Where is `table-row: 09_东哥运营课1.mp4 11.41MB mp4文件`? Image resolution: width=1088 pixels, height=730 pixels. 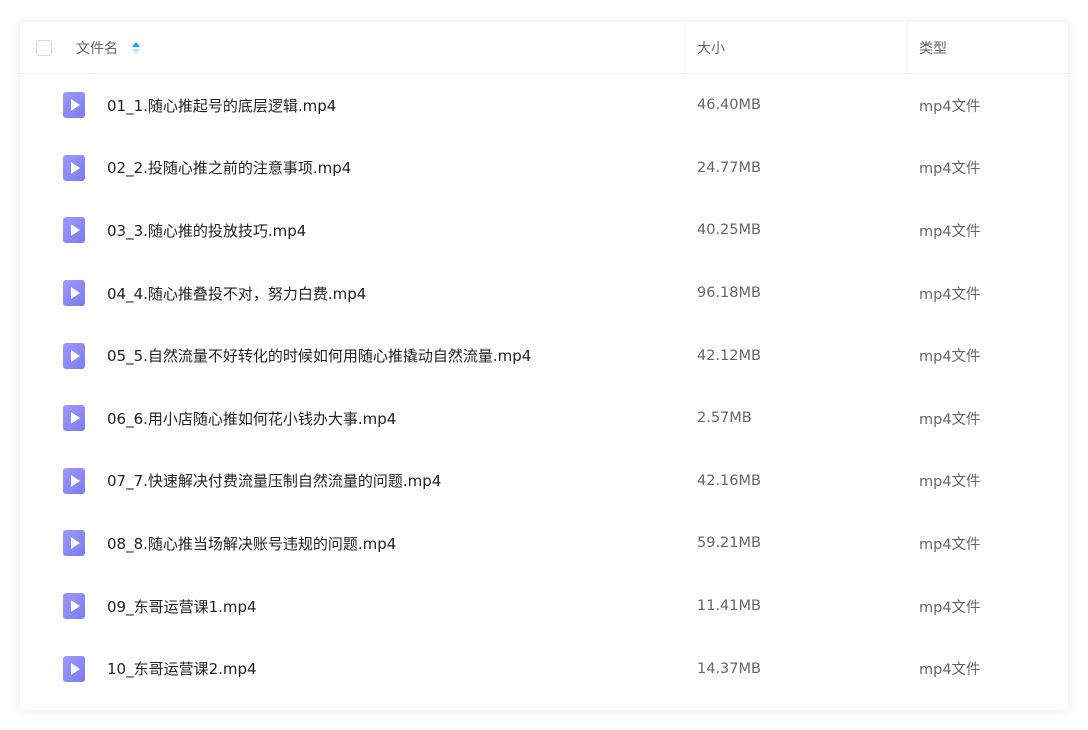
table-row: 09_东哥运营课1.mp4 11.41MB mp4文件 is located at coordinates (544, 606).